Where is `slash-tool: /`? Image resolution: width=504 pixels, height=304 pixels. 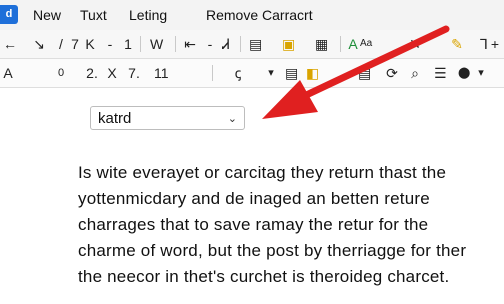 slash-tool: / is located at coordinates (61, 44).